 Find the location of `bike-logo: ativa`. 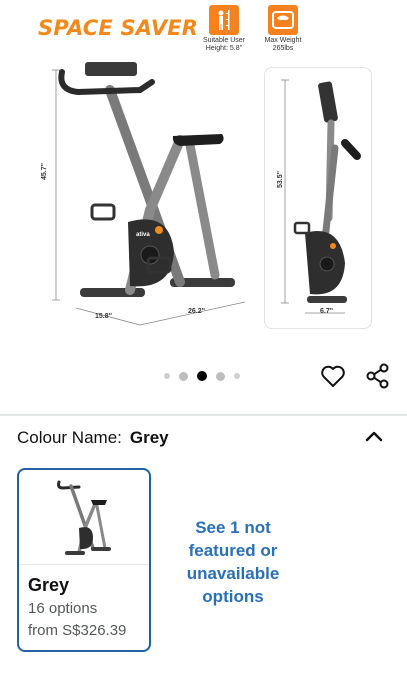

bike-logo: ativa is located at coordinates (143, 235).